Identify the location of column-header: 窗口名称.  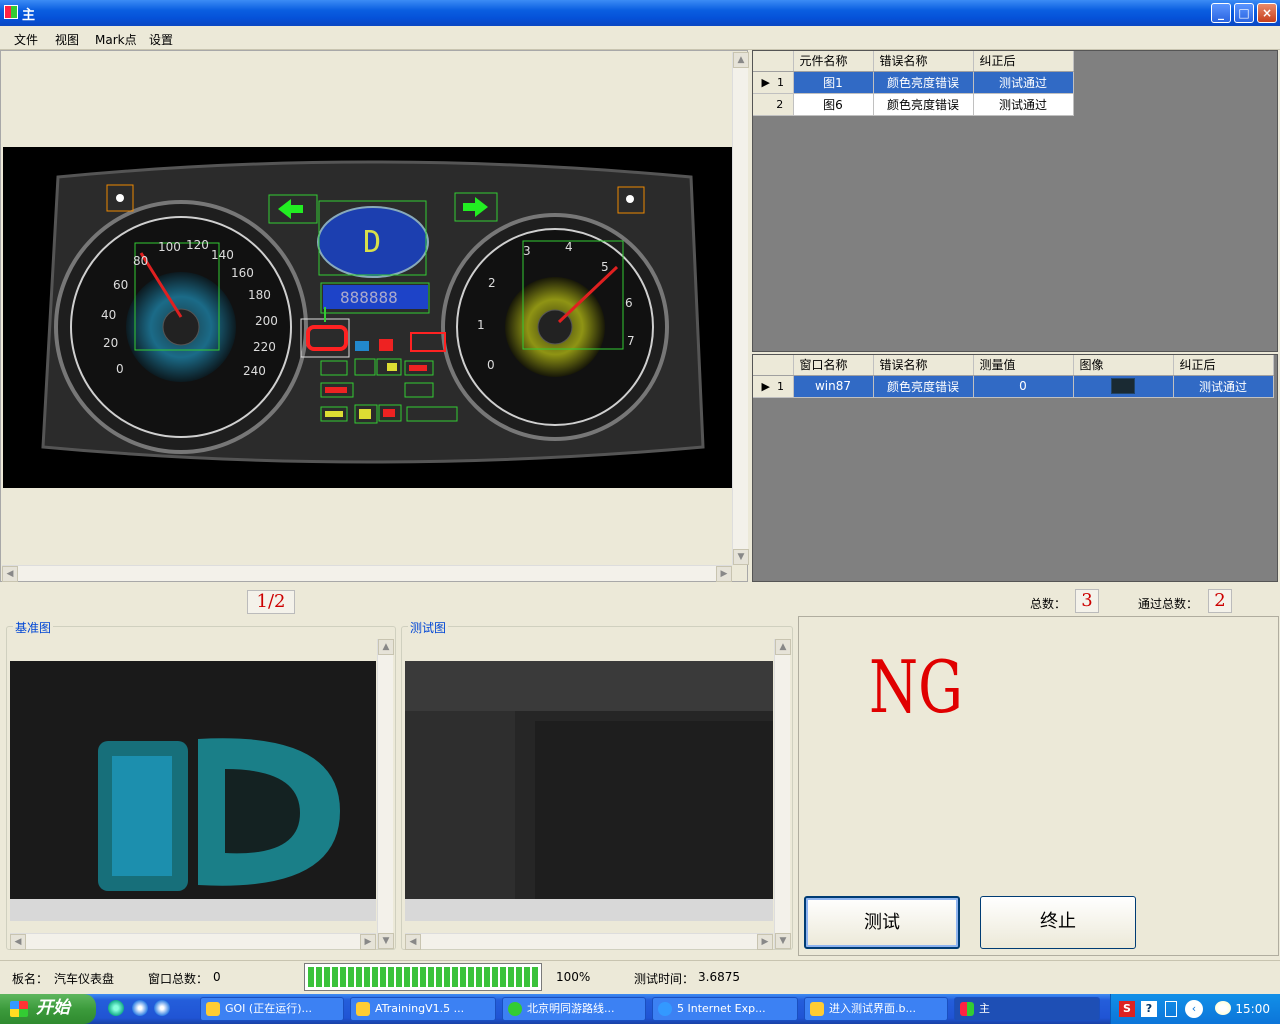
(833, 365).